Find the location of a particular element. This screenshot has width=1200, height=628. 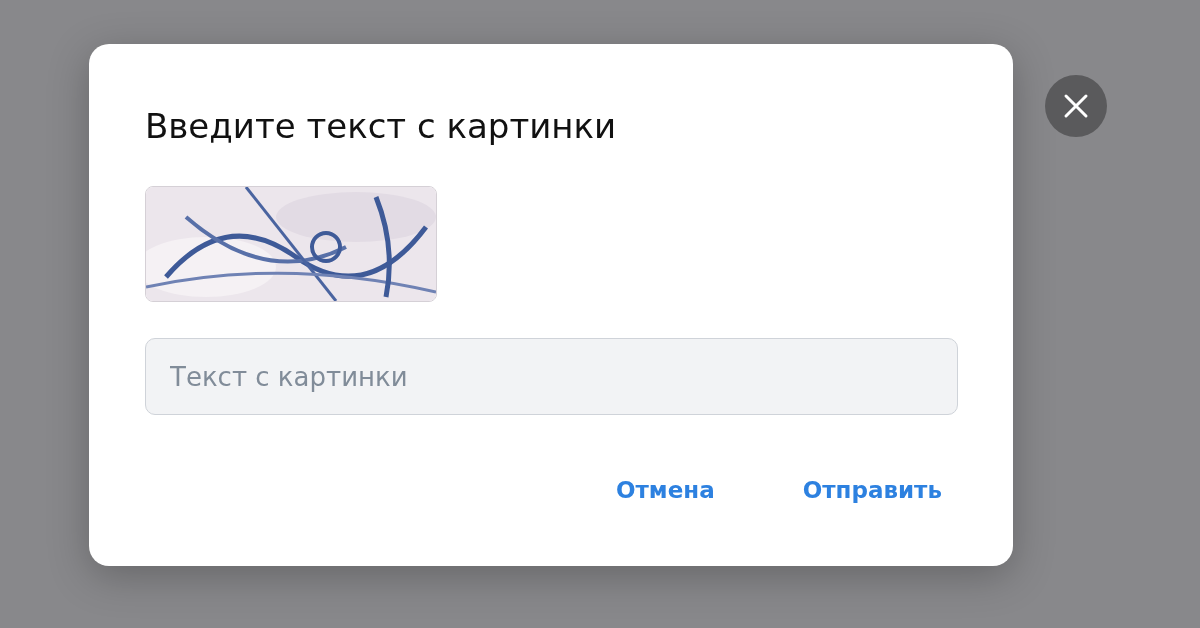

dialog-button: Отмена is located at coordinates (665, 490).